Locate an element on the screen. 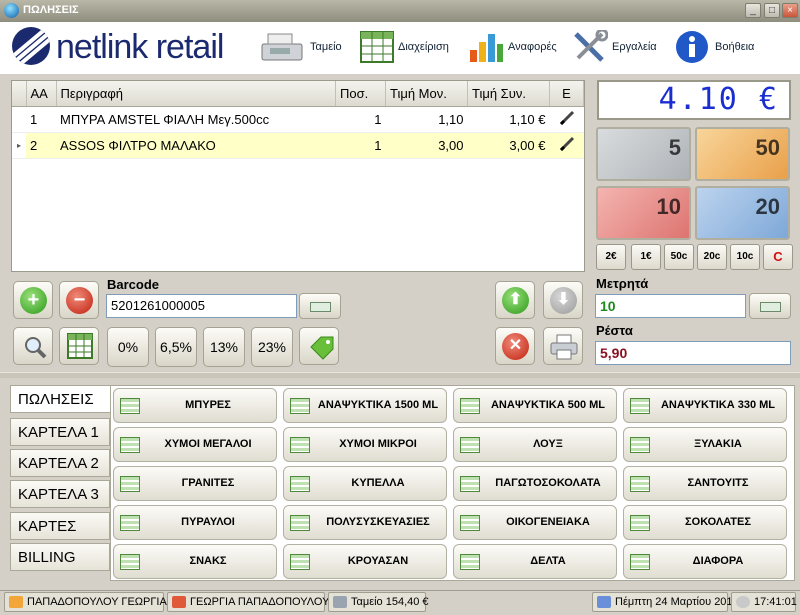 The image size is (800, 615). category-button: ΛΟΥΞ is located at coordinates (535, 444).